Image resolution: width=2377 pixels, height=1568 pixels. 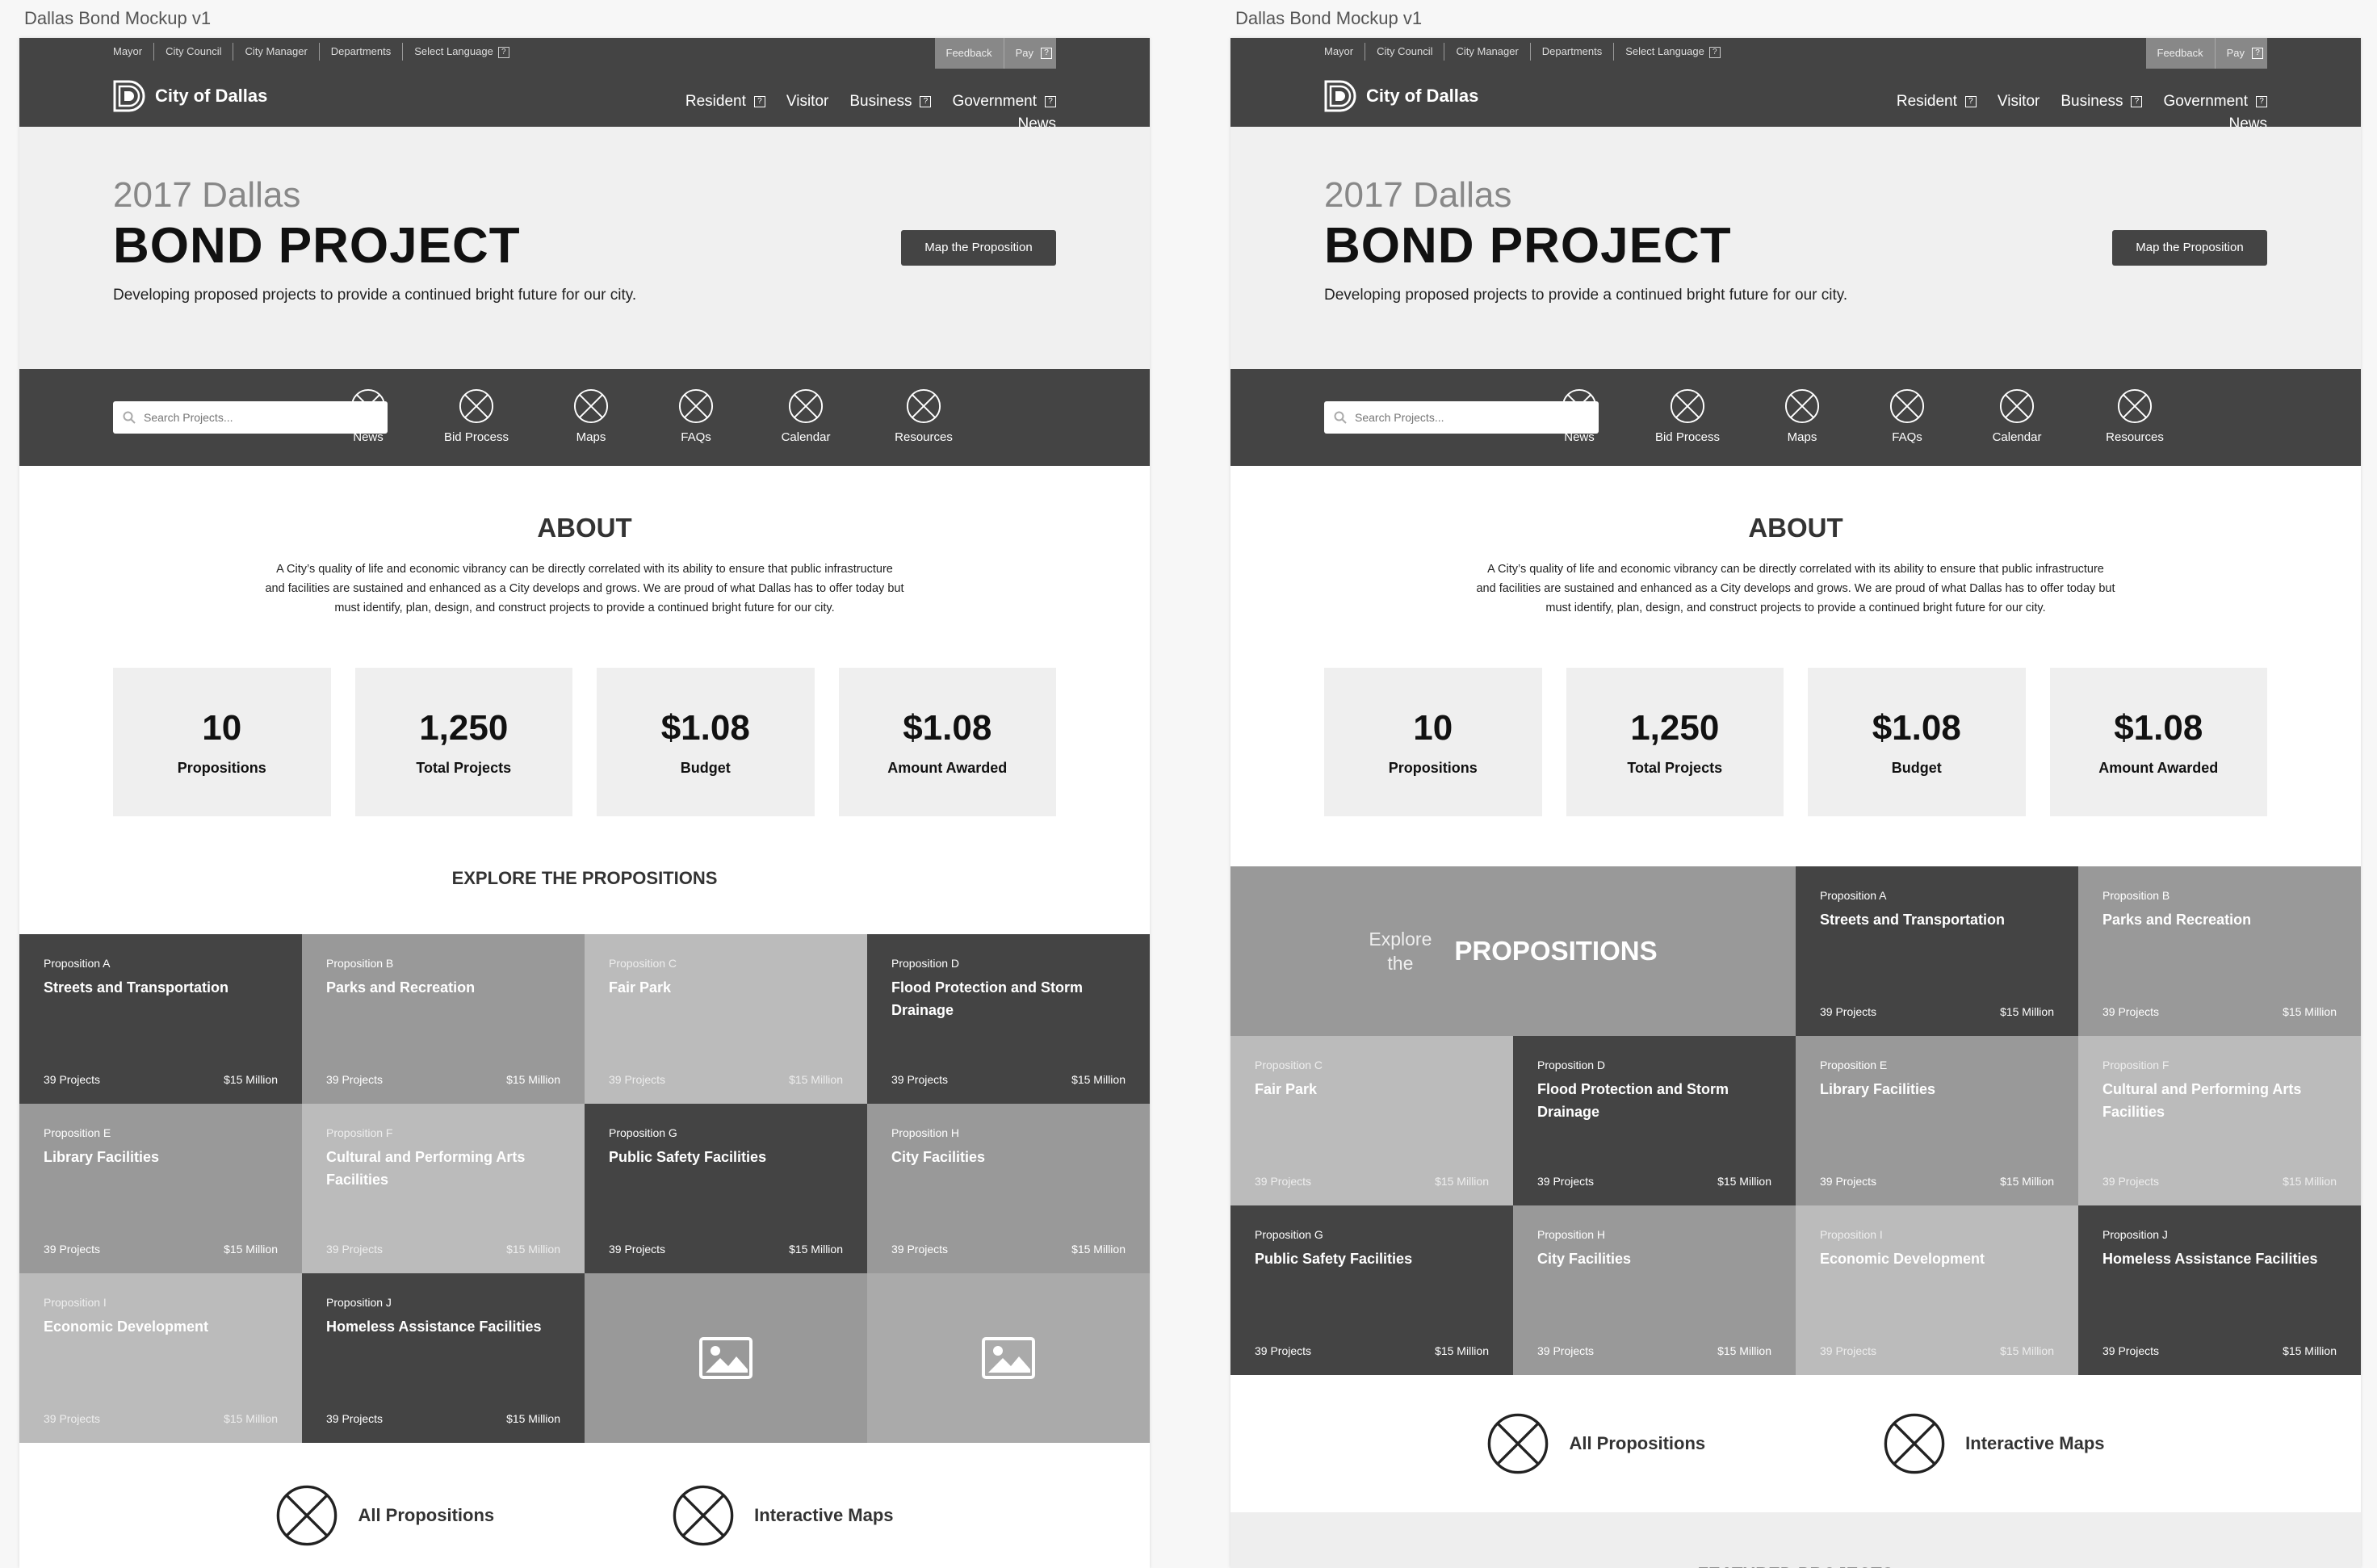 I want to click on nav-resident-label: Resident, so click(x=715, y=101).